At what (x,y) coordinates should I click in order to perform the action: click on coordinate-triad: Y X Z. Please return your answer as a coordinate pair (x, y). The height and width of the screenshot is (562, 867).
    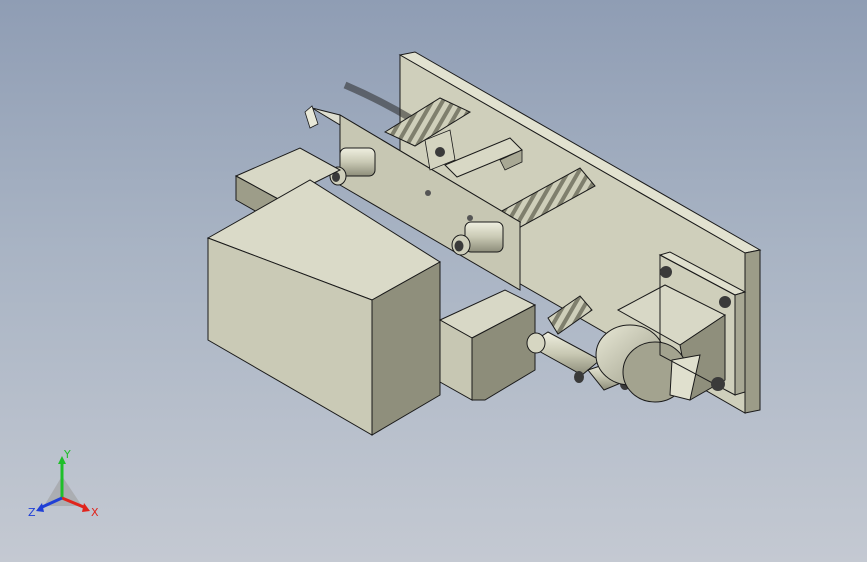
    Looking at the image, I should click on (66, 486).